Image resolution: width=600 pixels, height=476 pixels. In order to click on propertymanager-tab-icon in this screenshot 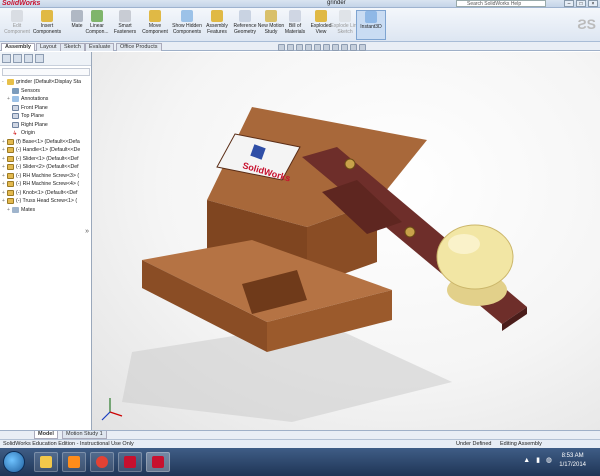, I will do `click(17, 58)`.